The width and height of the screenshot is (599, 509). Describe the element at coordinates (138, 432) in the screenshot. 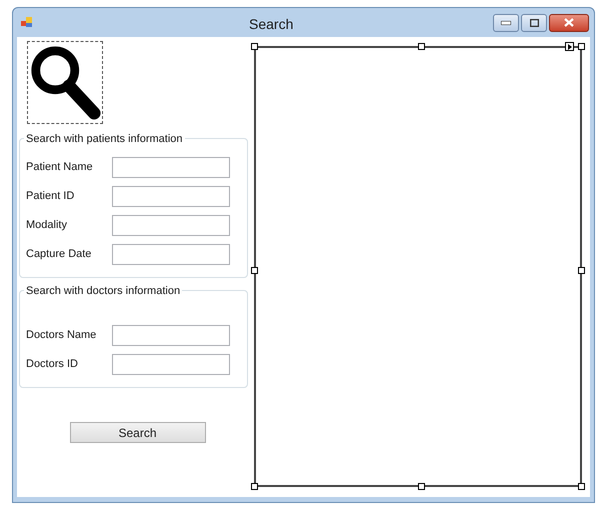

I see `search-button: Search` at that location.